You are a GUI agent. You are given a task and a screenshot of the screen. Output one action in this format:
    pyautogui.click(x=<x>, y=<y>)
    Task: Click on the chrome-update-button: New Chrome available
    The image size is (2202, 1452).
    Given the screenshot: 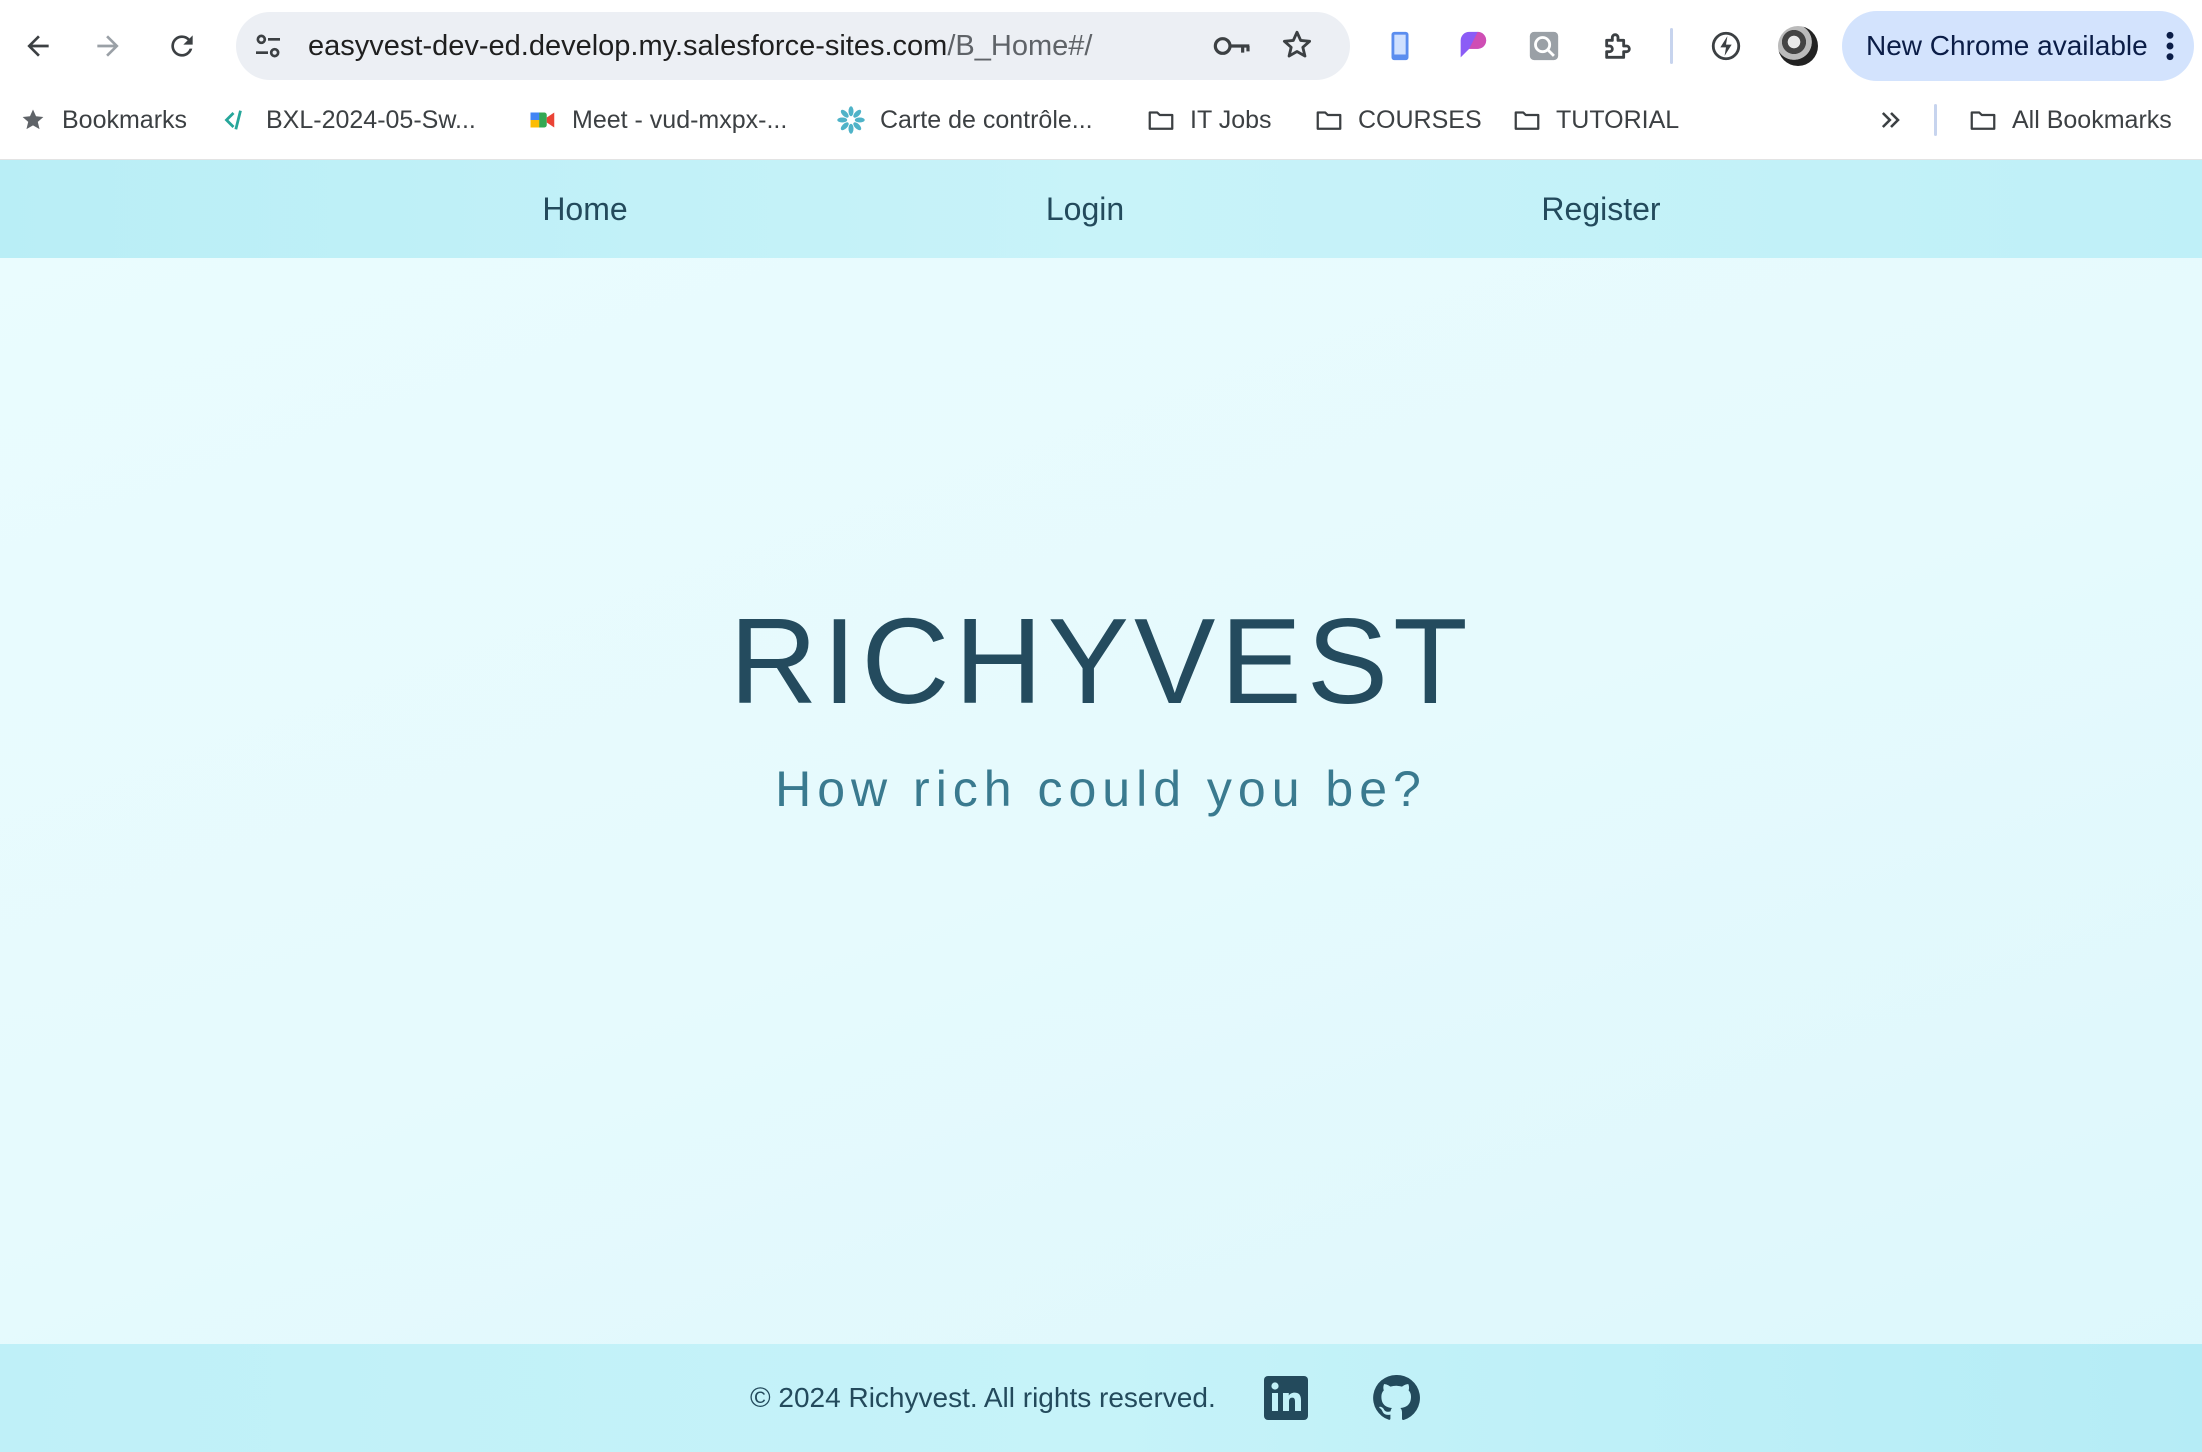 What is the action you would take?
    pyautogui.click(x=2018, y=46)
    